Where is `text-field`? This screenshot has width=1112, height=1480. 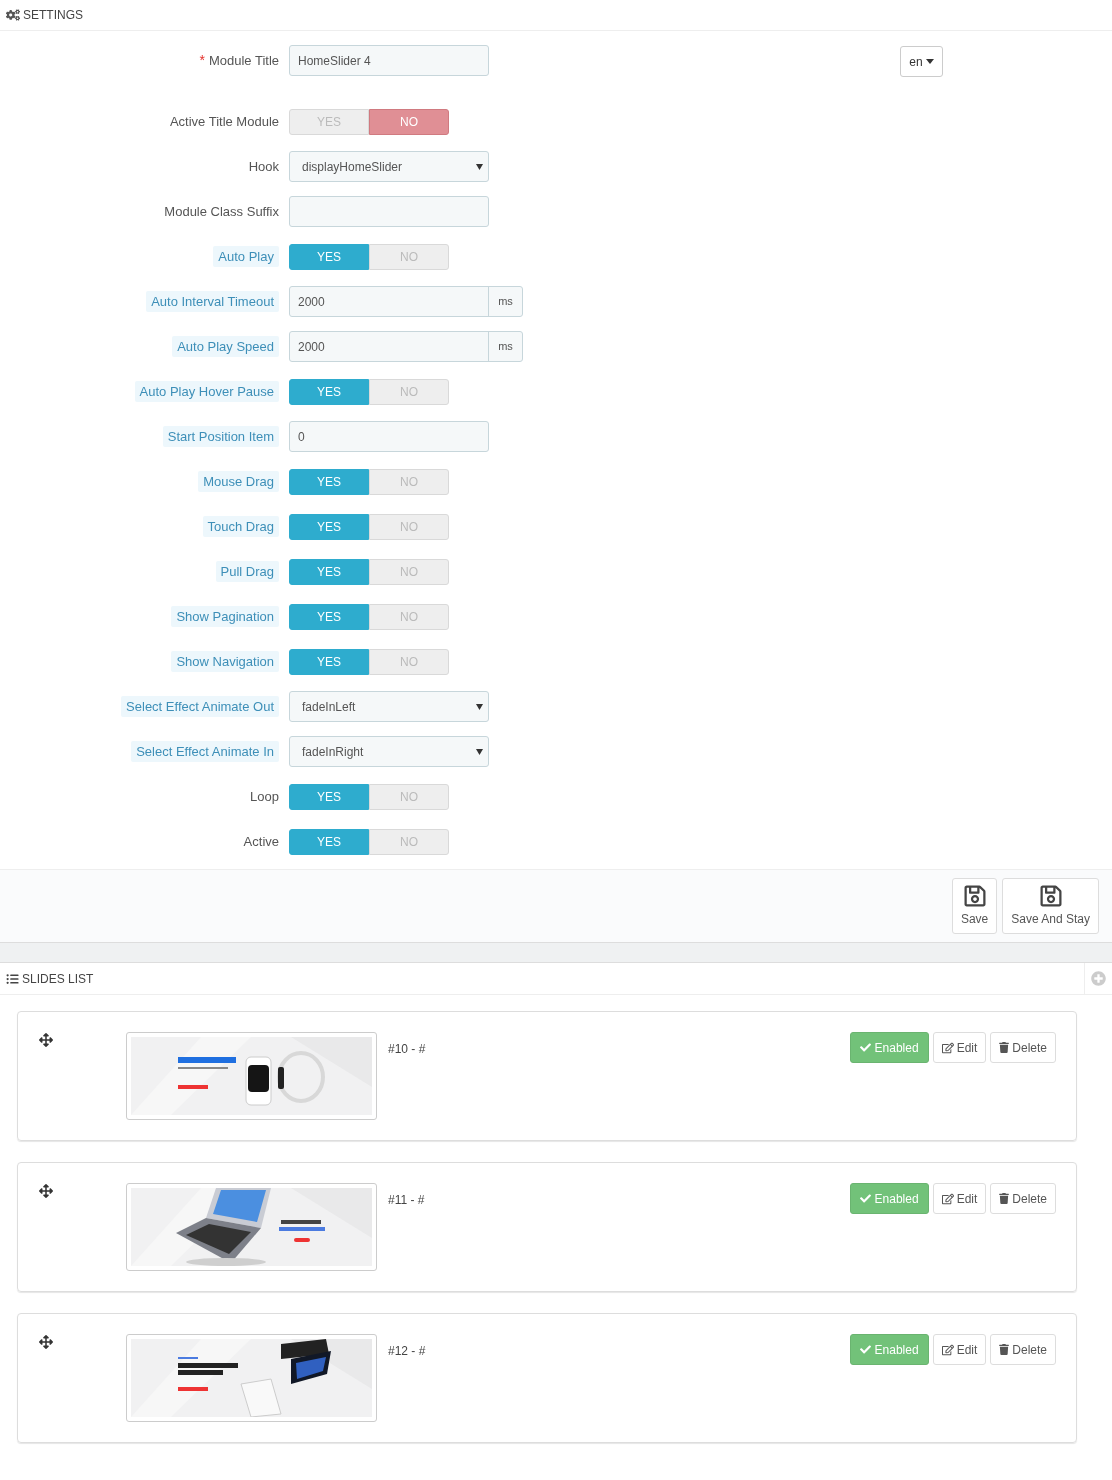
text-field is located at coordinates (389, 211).